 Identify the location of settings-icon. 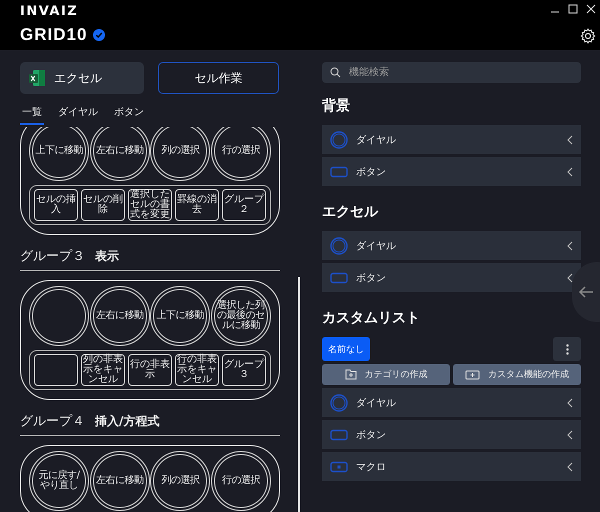
(588, 36).